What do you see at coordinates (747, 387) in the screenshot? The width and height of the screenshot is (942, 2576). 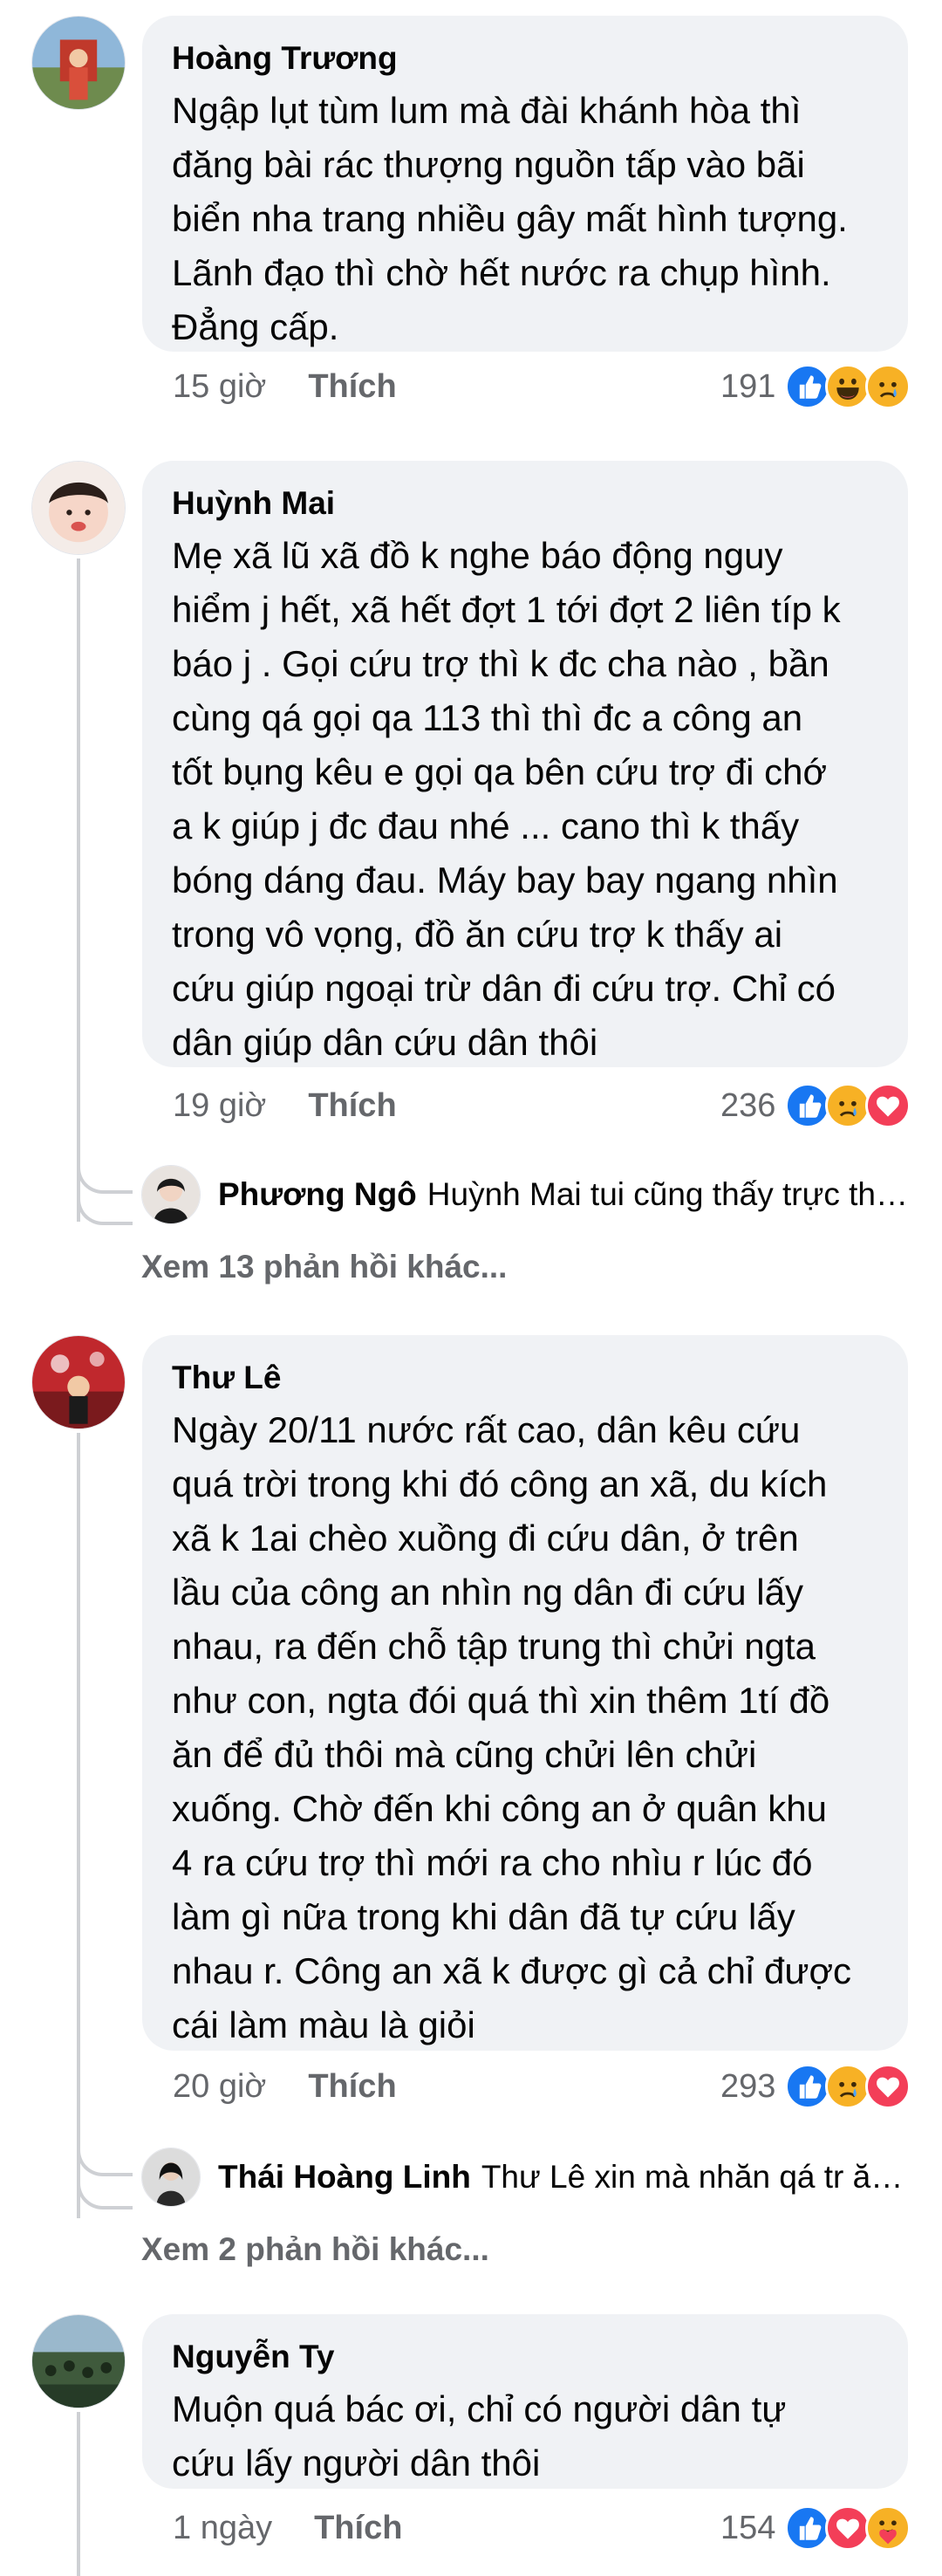 I see `reaction-count: 191` at bounding box center [747, 387].